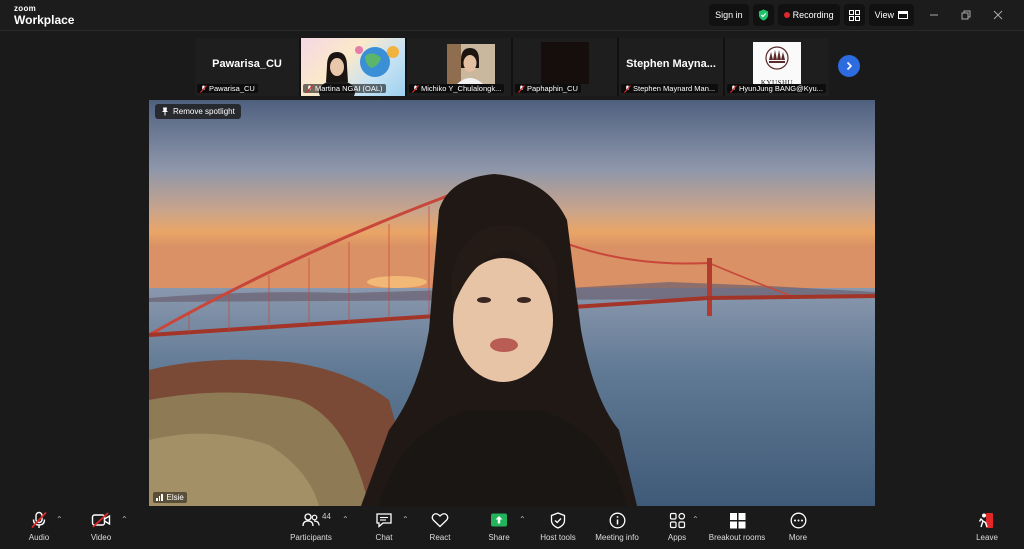  Describe the element at coordinates (160, 497) in the screenshot. I see `signal-strength-icon` at that location.